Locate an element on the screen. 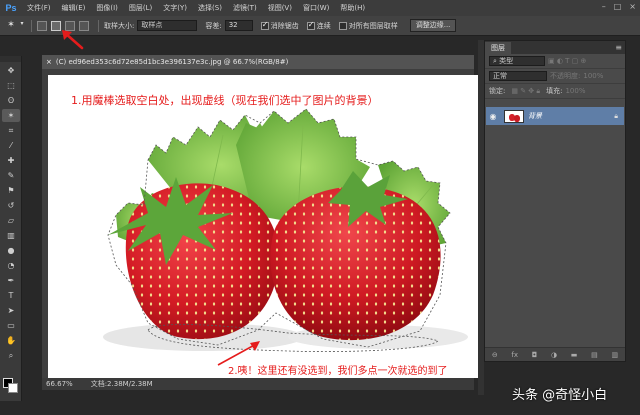 This screenshot has height=415, width=640. blend-row: 正常 不透明度: 100% is located at coordinates (555, 76).